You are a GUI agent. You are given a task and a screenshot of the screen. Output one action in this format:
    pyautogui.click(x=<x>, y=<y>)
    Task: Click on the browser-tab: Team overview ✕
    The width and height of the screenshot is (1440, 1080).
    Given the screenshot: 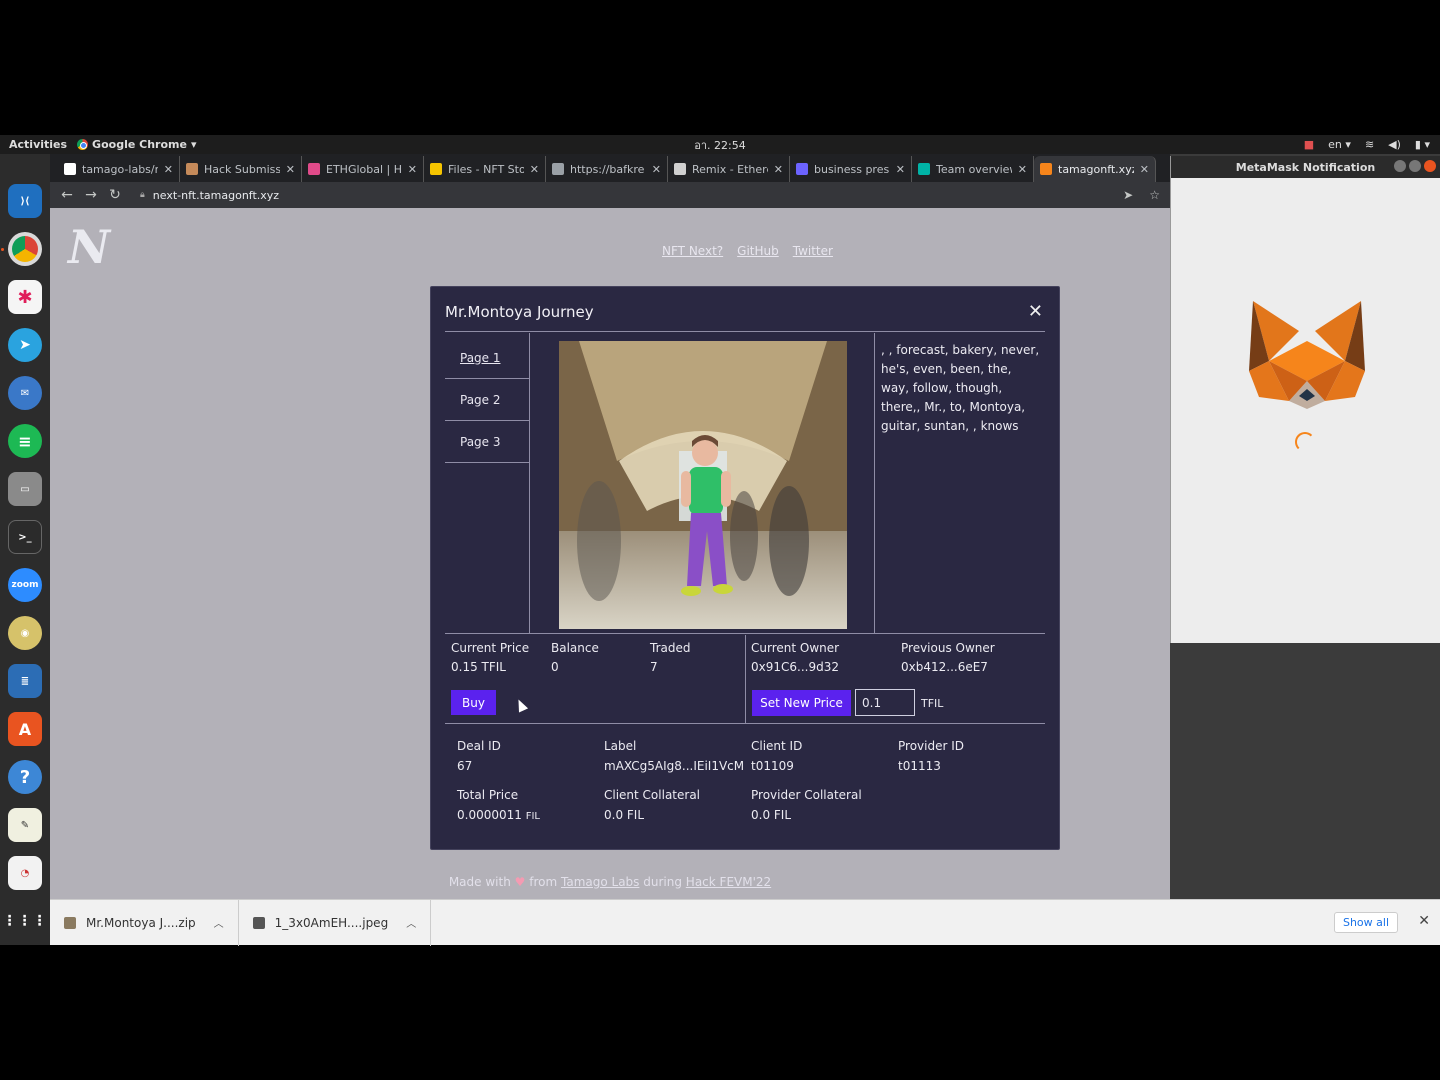 What is the action you would take?
    pyautogui.click(x=973, y=169)
    